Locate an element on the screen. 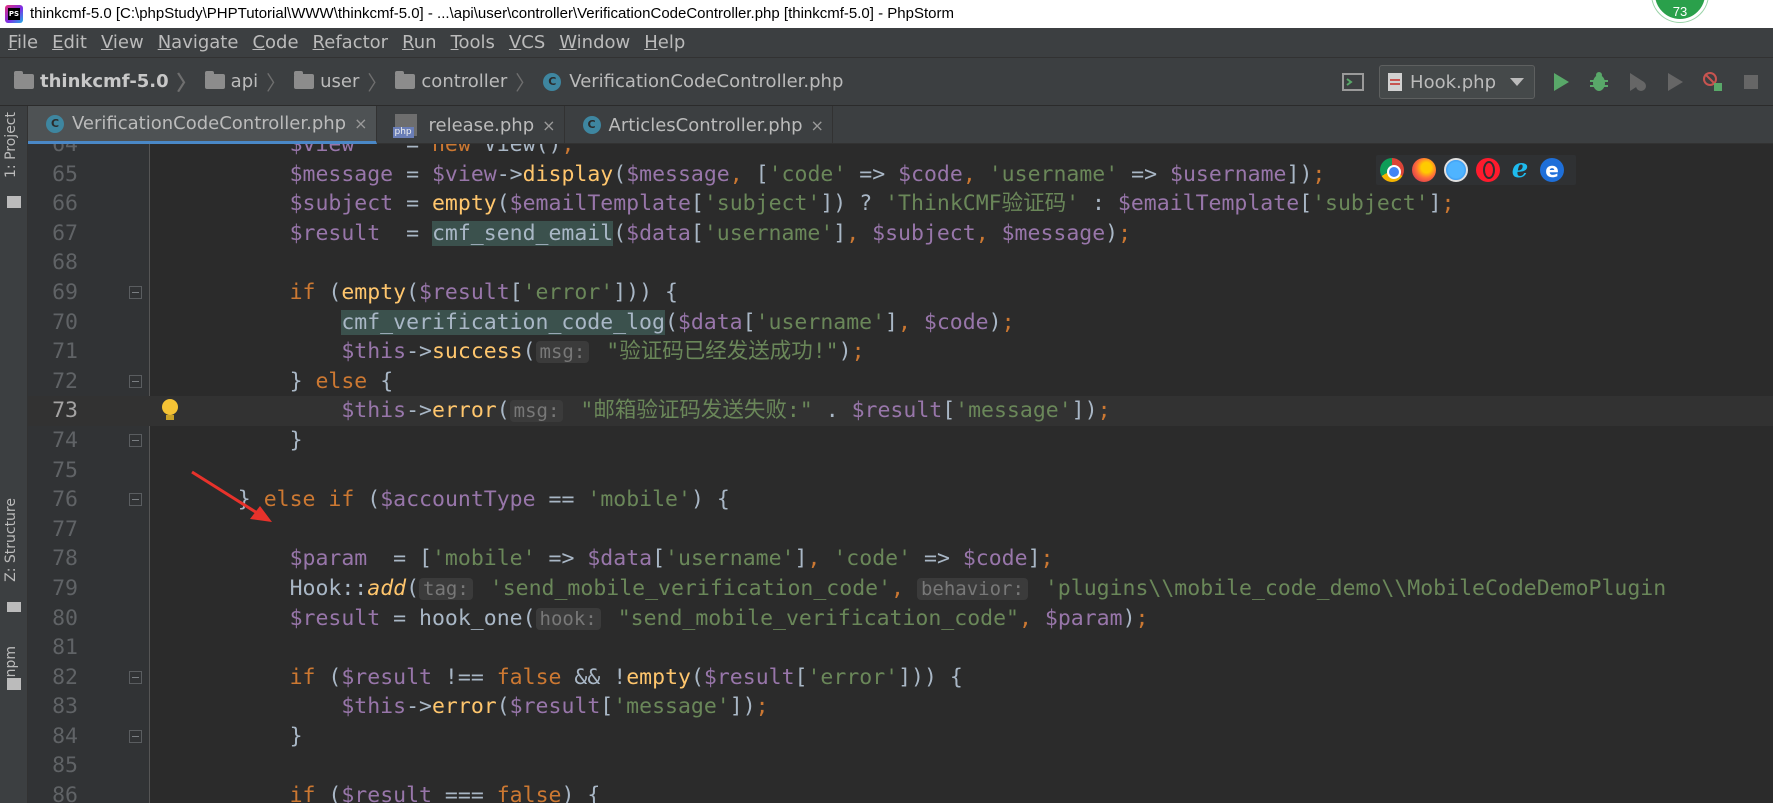  code-text: $view = new View(); is located at coordinates (432, 150).